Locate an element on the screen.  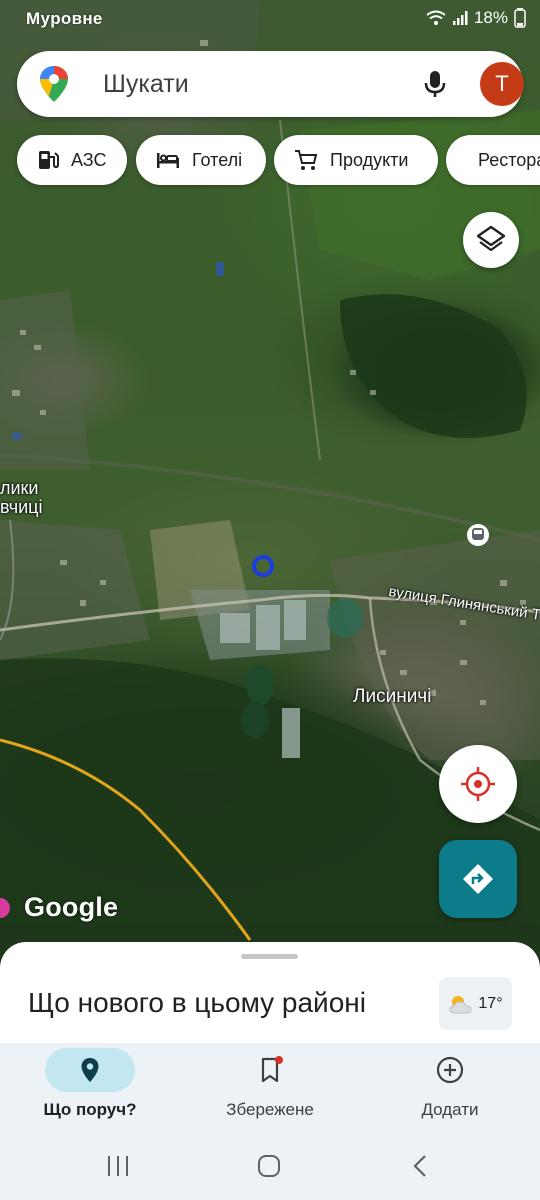
chip-gas-stations: АЗС is located at coordinates (72, 160).